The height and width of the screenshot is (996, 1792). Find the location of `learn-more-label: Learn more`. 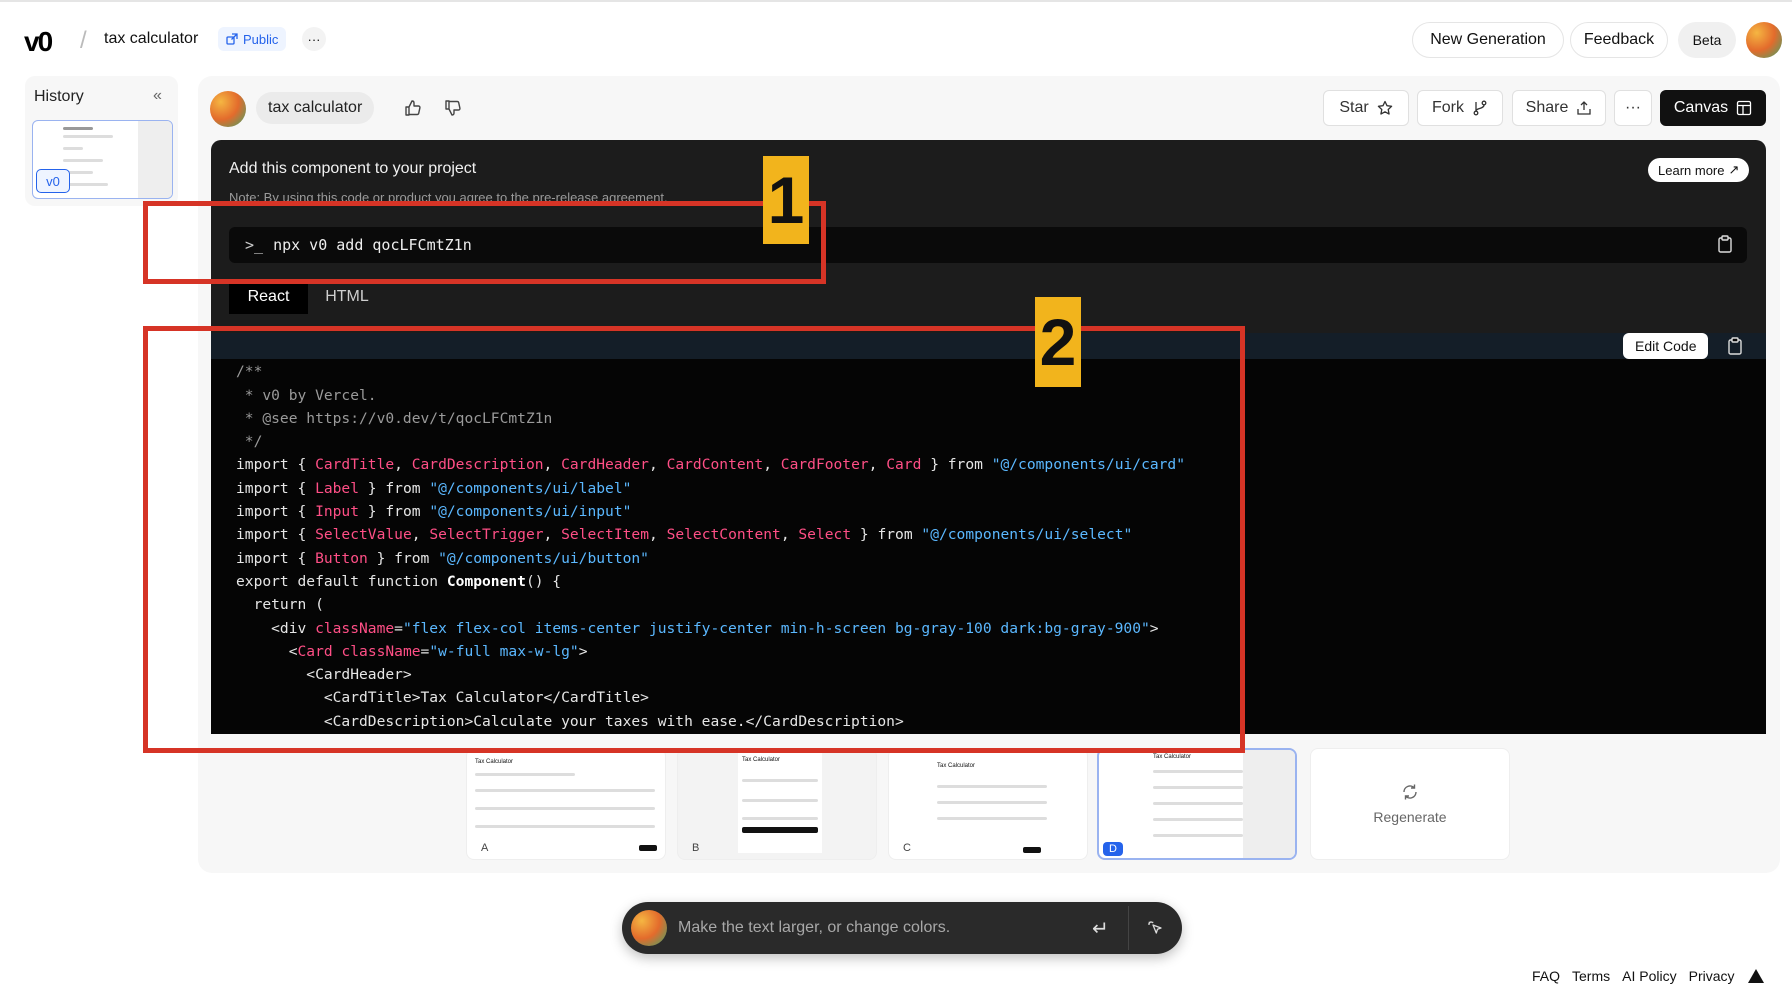

learn-more-label: Learn more is located at coordinates (1691, 170).